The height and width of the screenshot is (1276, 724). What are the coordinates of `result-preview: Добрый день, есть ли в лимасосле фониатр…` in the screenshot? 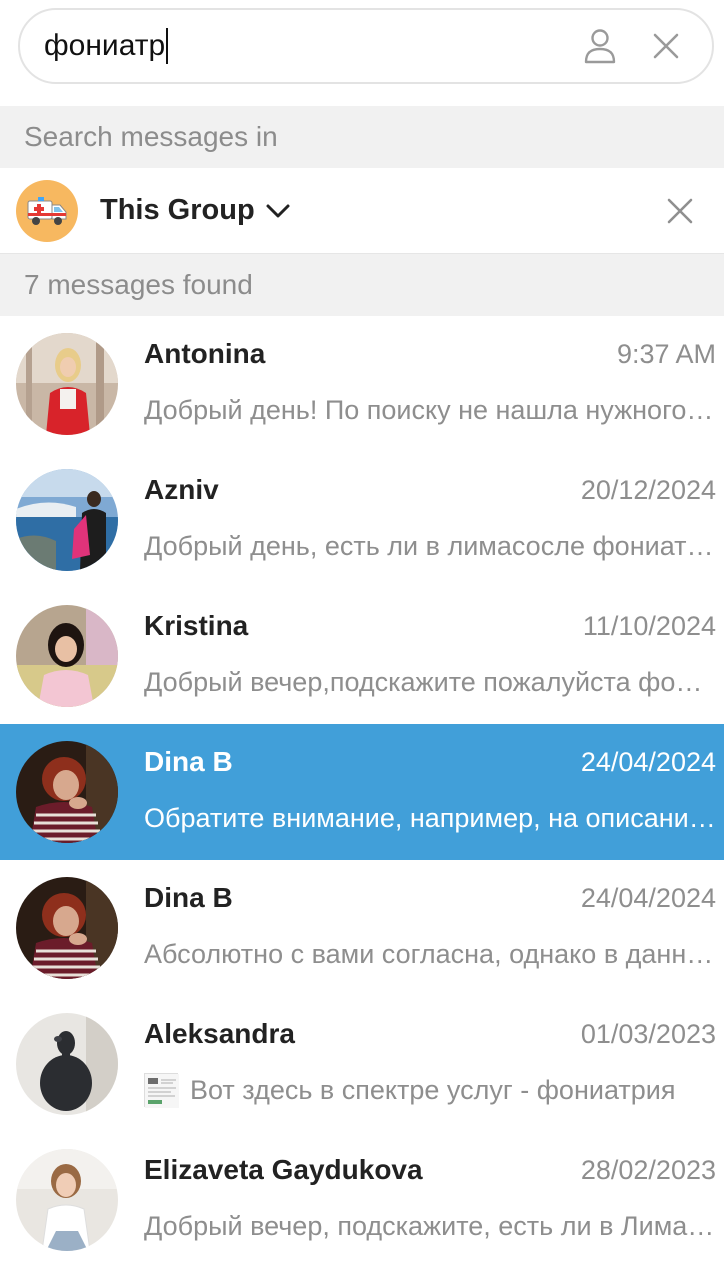 It's located at (430, 546).